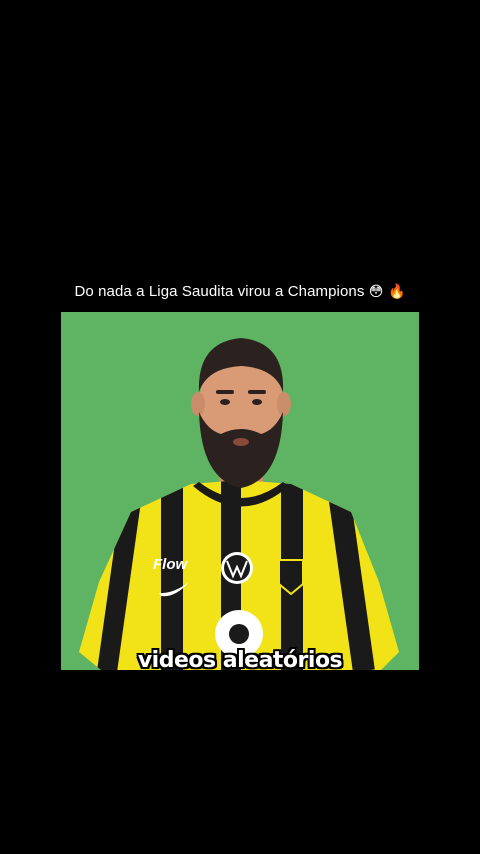  Describe the element at coordinates (387, 292) in the screenshot. I see `caption-emojis: 😳 🔥` at that location.